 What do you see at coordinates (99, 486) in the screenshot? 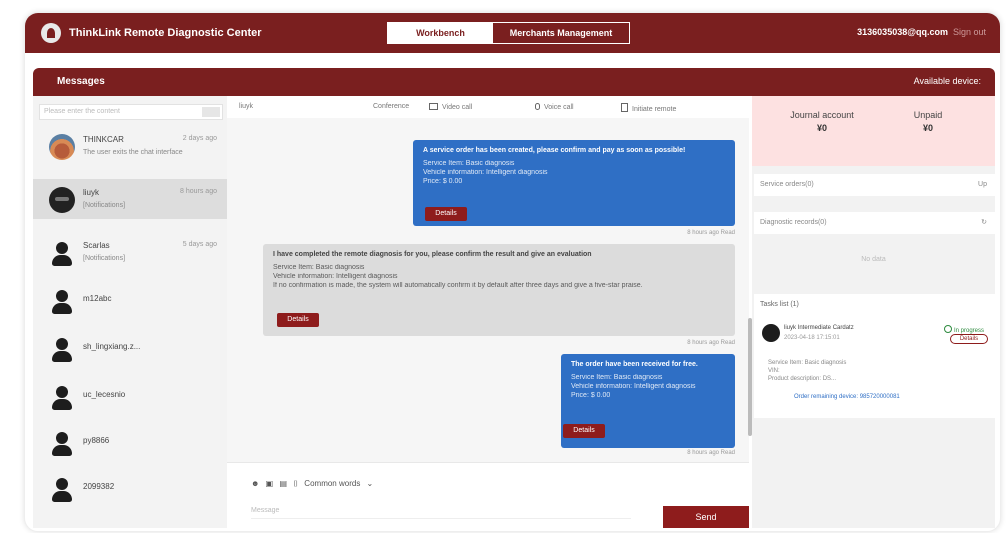
I see `contact-name: 2099382` at bounding box center [99, 486].